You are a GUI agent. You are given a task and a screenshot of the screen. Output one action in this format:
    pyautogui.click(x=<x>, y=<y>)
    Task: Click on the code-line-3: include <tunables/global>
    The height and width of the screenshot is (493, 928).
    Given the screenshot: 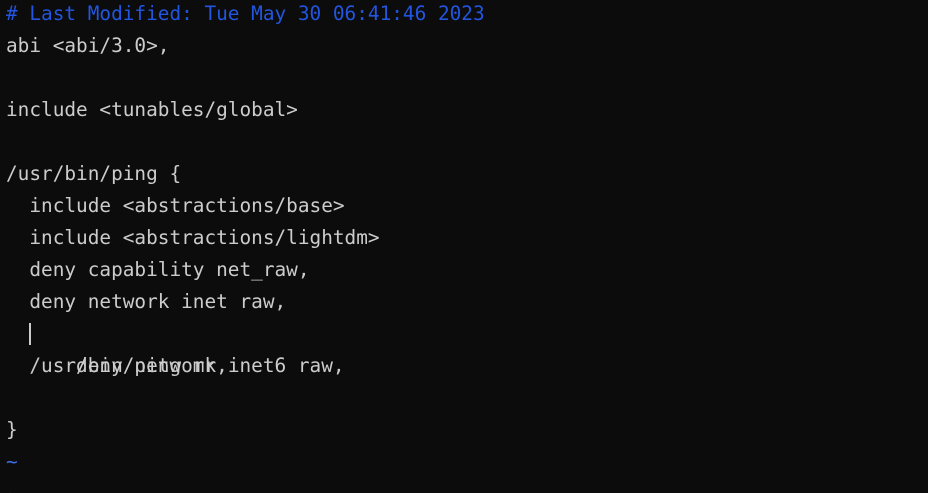 What is the action you would take?
    pyautogui.click(x=152, y=109)
    